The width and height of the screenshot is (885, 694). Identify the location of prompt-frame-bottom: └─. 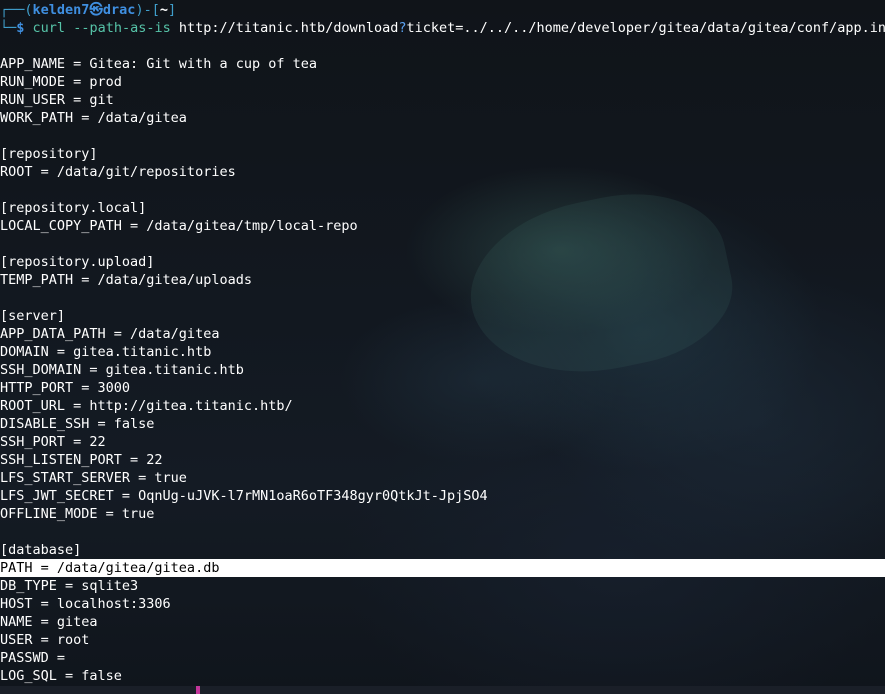
(8, 28).